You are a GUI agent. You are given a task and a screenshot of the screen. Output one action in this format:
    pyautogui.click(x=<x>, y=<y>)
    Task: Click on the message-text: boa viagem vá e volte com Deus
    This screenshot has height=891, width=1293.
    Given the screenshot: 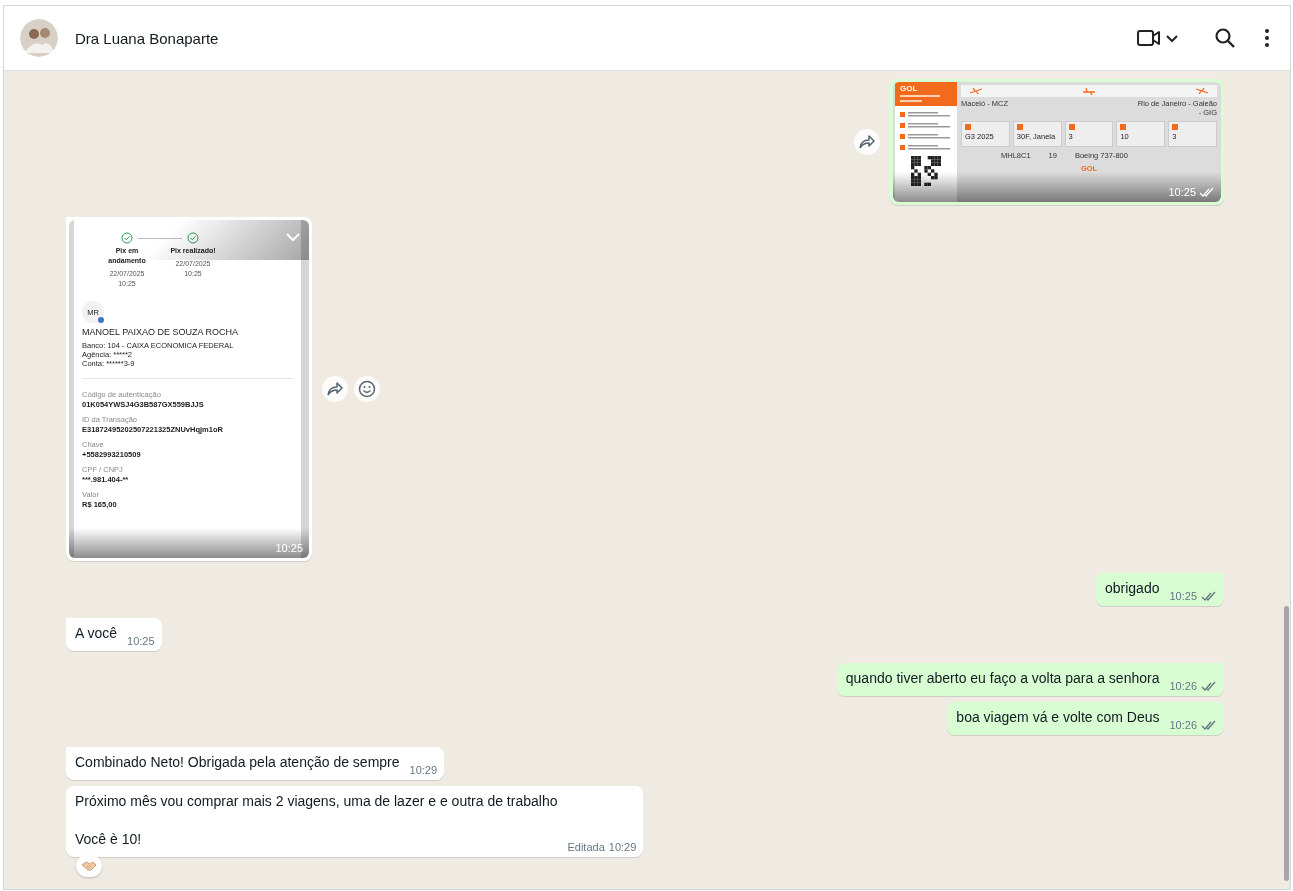 What is the action you would take?
    pyautogui.click(x=1058, y=717)
    